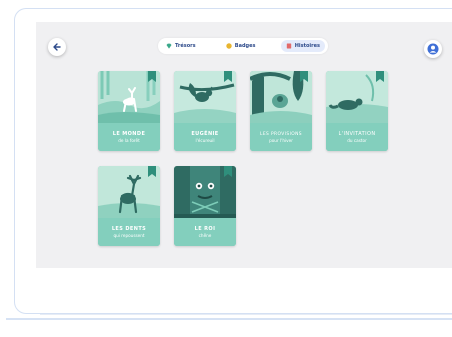 Image resolution: width=452 pixels, height=337 pixels. I want to click on story-card-title: L'INVITATION du castor, so click(357, 137).